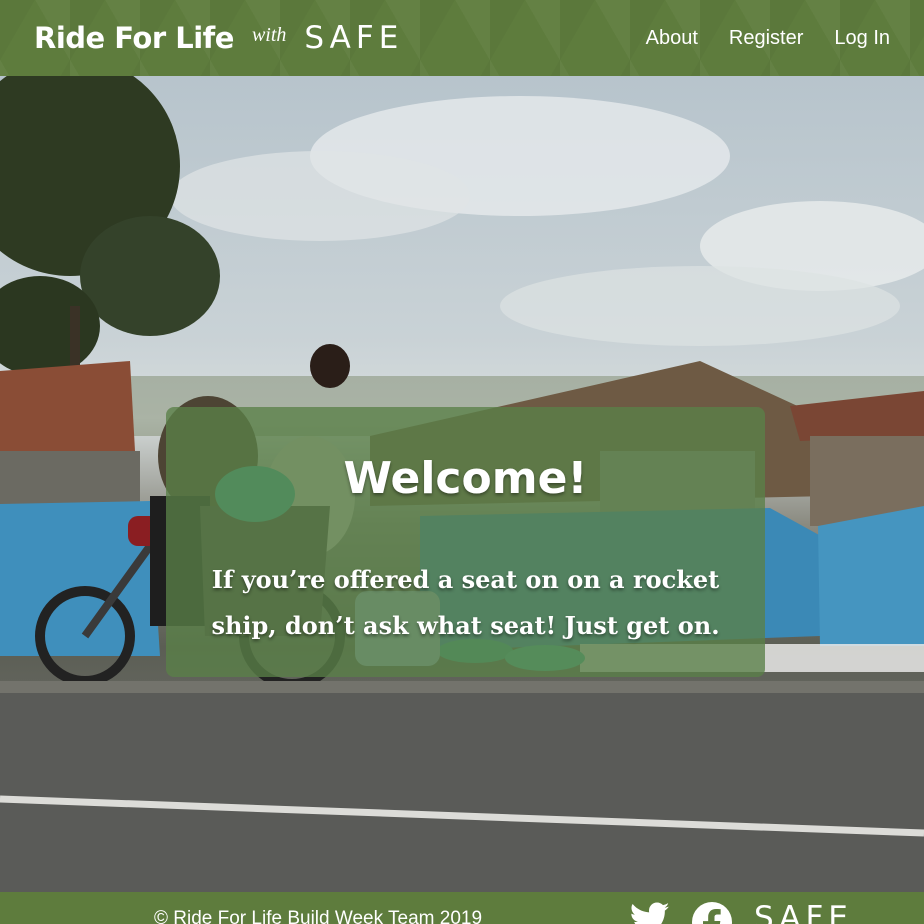 The height and width of the screenshot is (924, 924). I want to click on footer-copyright: © Ride For Life Build Week Team 2019, so click(318, 916).